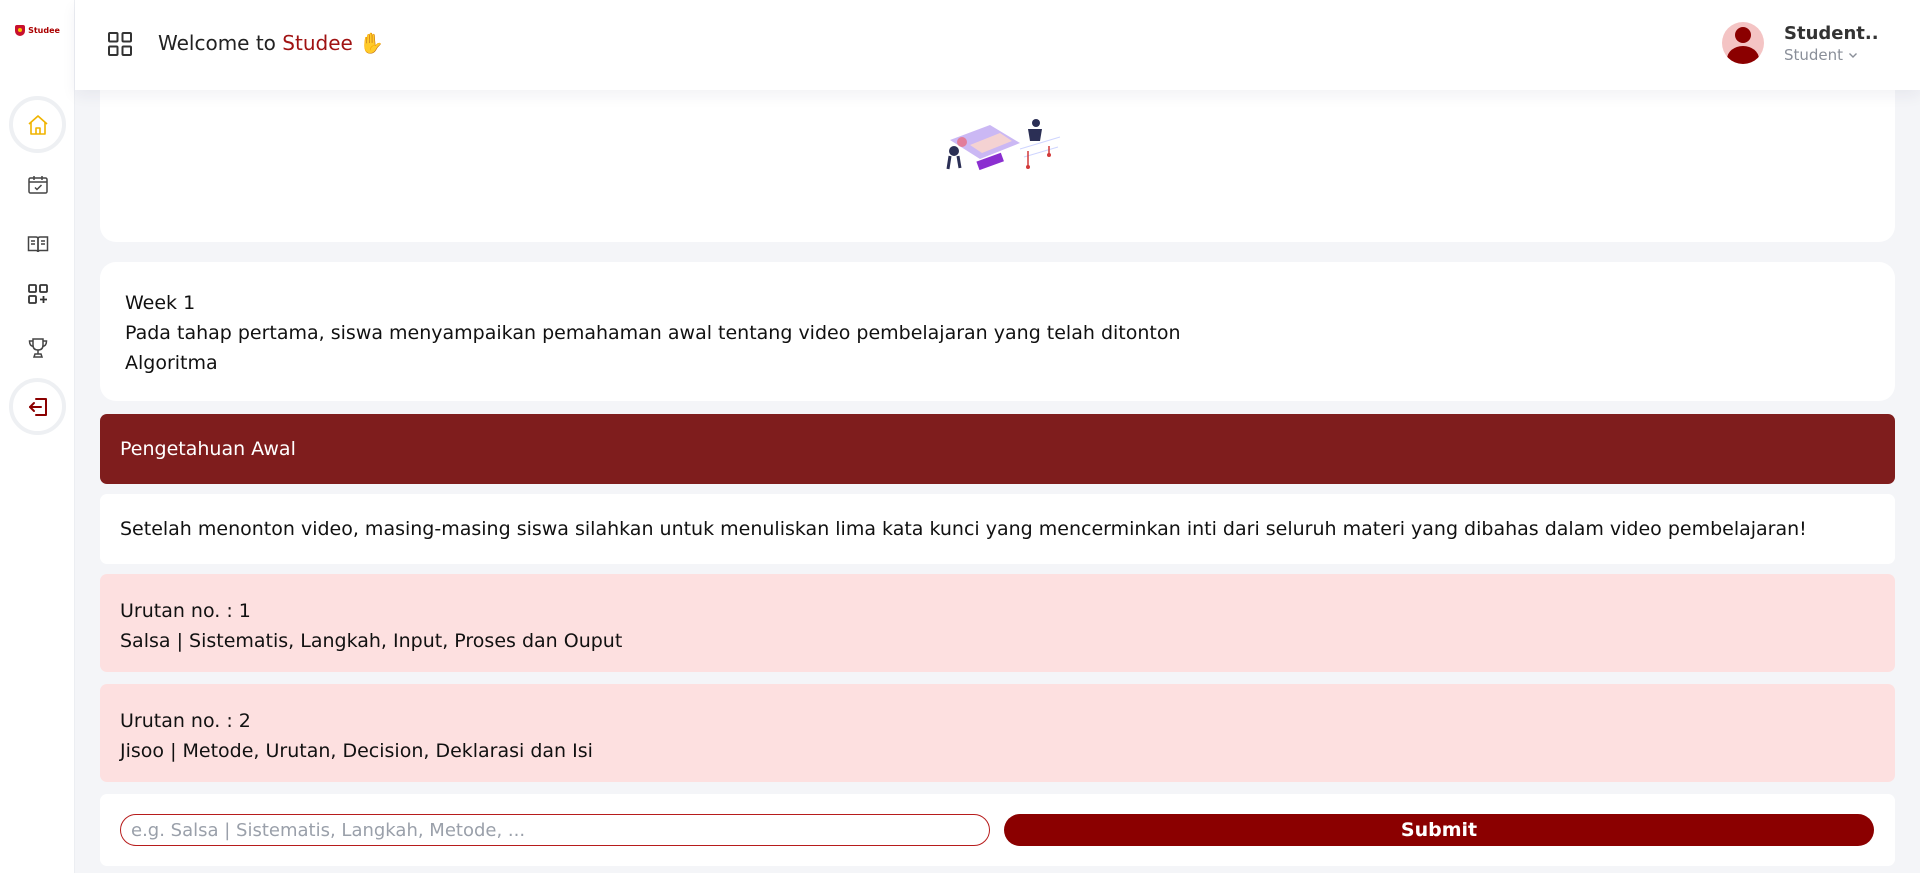 This screenshot has width=1920, height=873. I want to click on apps-add-icon, so click(37, 293).